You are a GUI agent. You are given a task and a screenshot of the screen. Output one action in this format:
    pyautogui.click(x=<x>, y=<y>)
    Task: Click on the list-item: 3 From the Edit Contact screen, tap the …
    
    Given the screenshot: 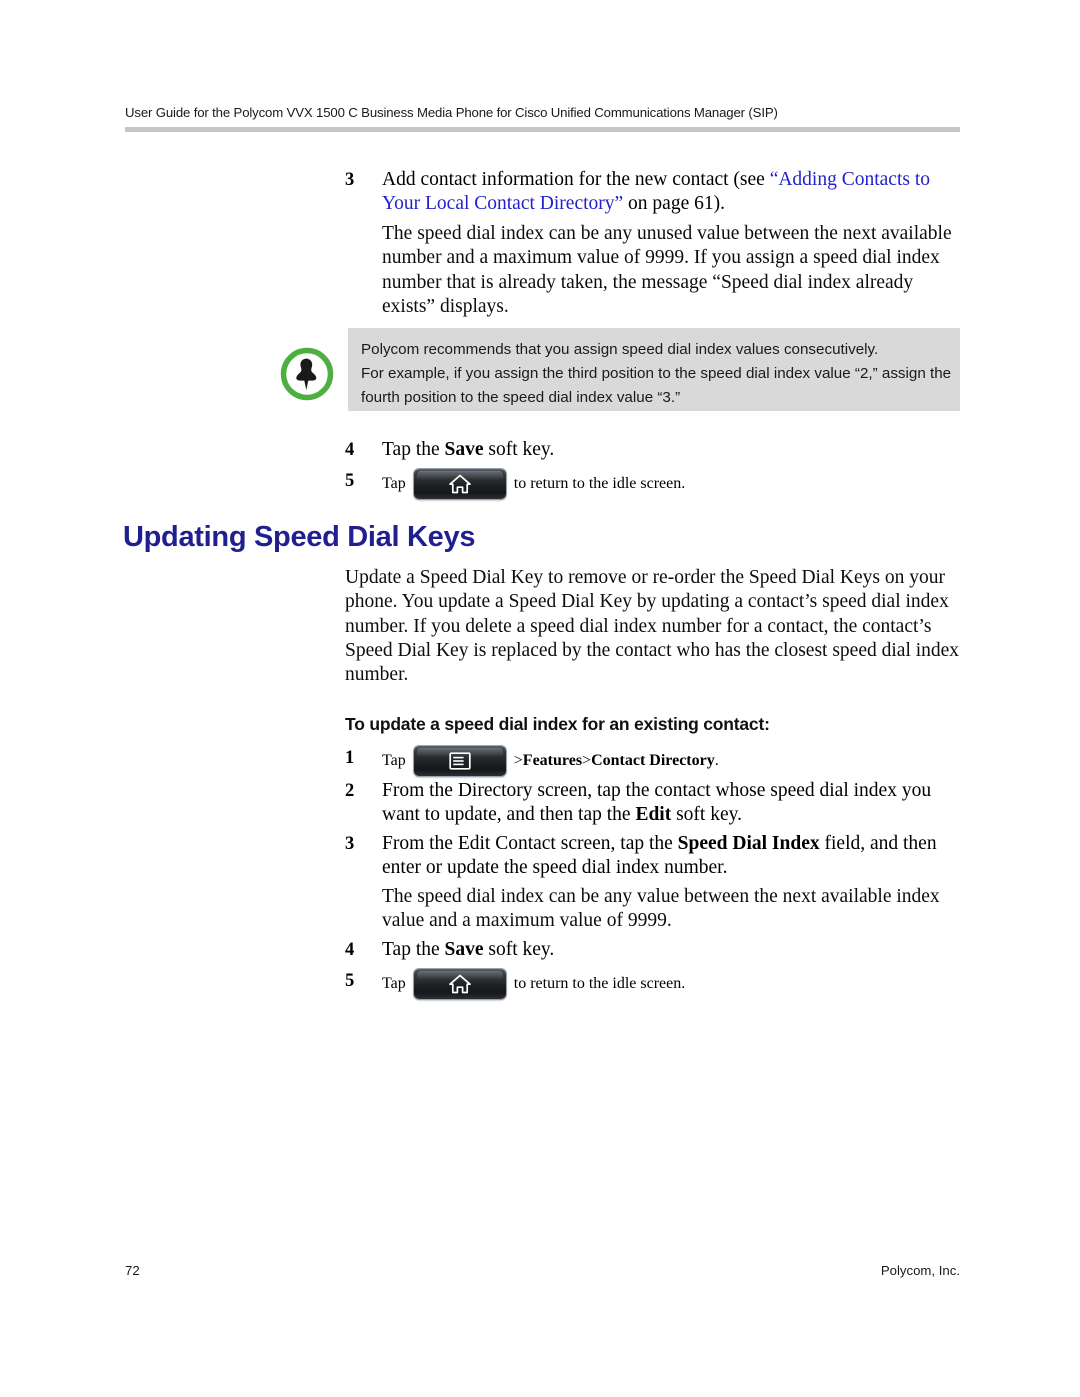 What is the action you would take?
    pyautogui.click(x=652, y=856)
    